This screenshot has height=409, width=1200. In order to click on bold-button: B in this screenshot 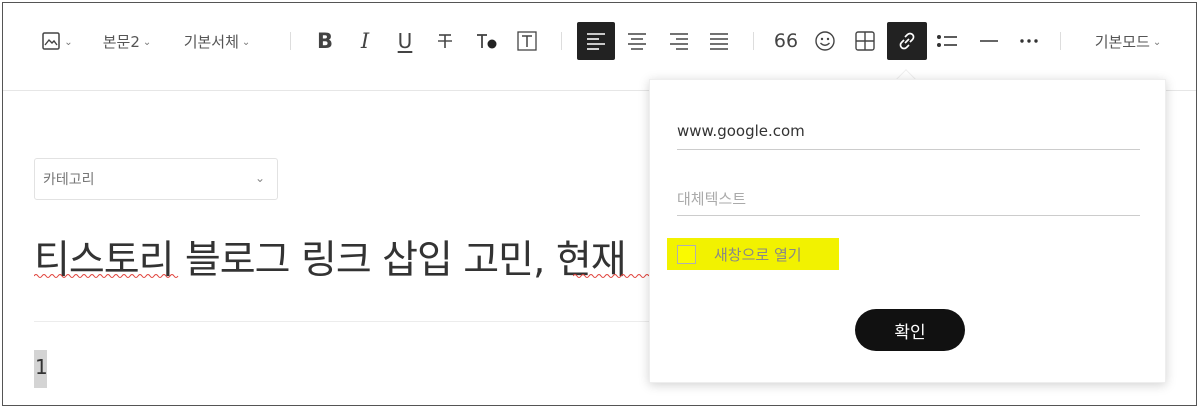, I will do `click(325, 41)`.